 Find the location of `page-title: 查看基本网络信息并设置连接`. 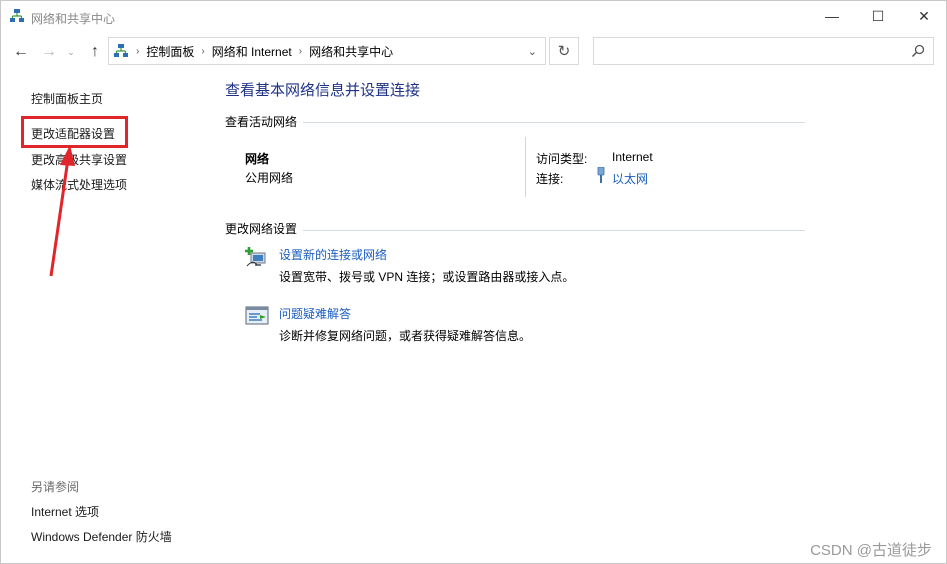

page-title: 查看基本网络信息并设置连接 is located at coordinates (323, 90).